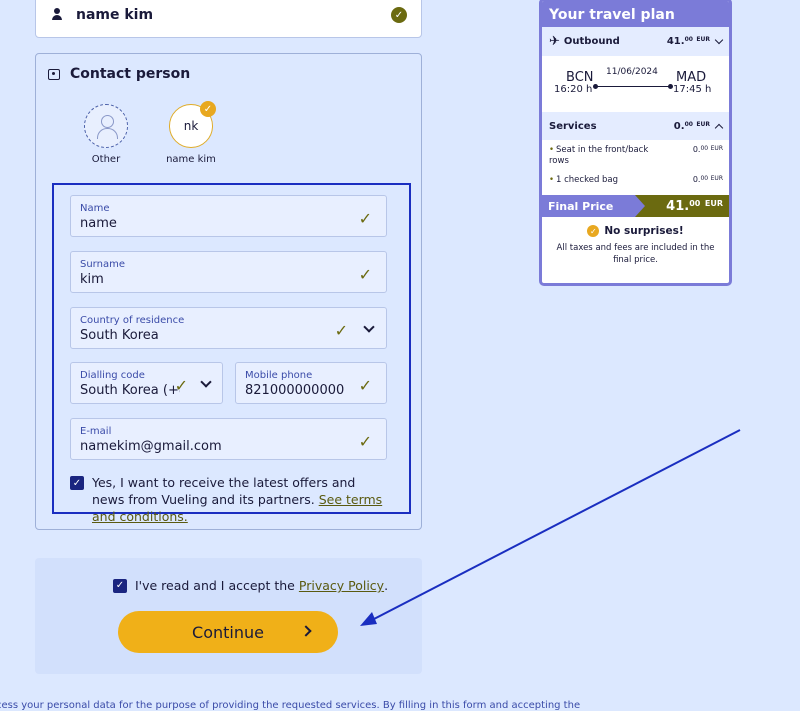 The image size is (800, 711). I want to click on services-price: 0.00 EUR, so click(692, 126).